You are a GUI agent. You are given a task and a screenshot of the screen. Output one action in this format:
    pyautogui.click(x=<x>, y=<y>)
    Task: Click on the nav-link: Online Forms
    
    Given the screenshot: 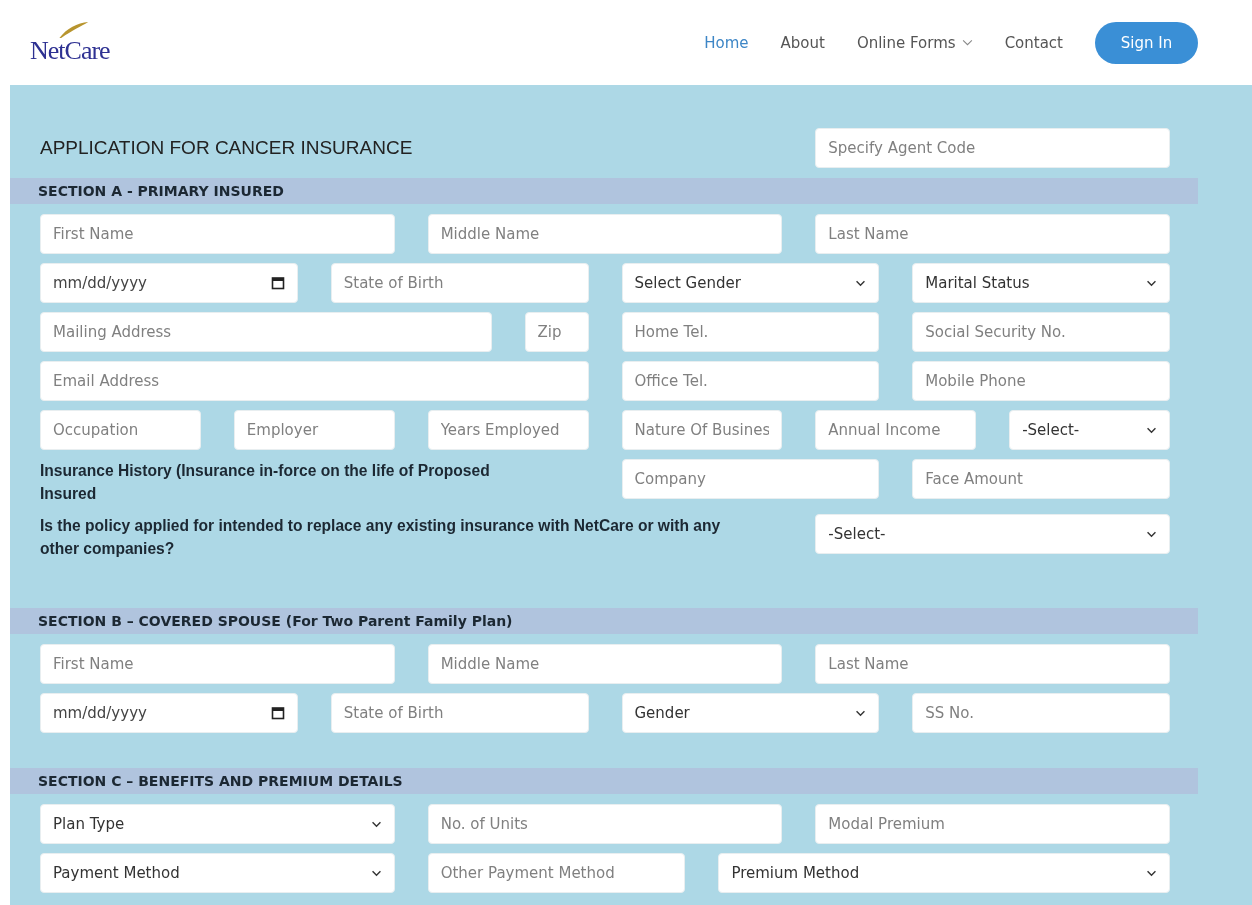 What is the action you would take?
    pyautogui.click(x=914, y=42)
    